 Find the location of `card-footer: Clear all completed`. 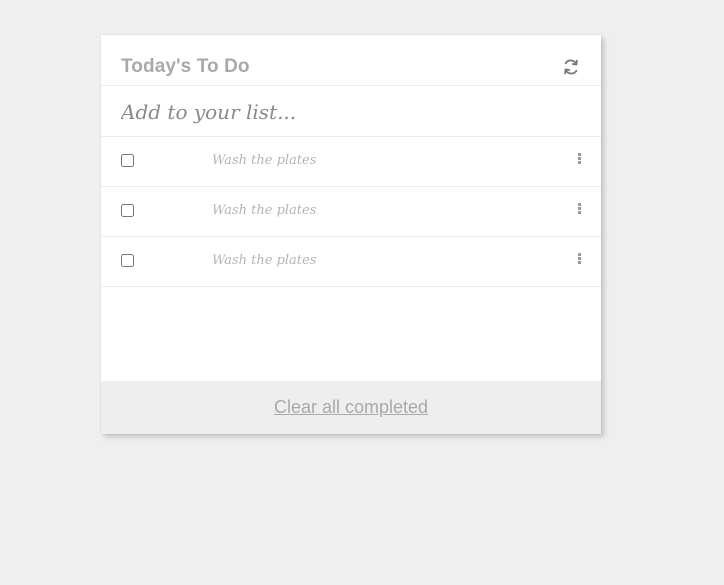

card-footer: Clear all completed is located at coordinates (351, 407).